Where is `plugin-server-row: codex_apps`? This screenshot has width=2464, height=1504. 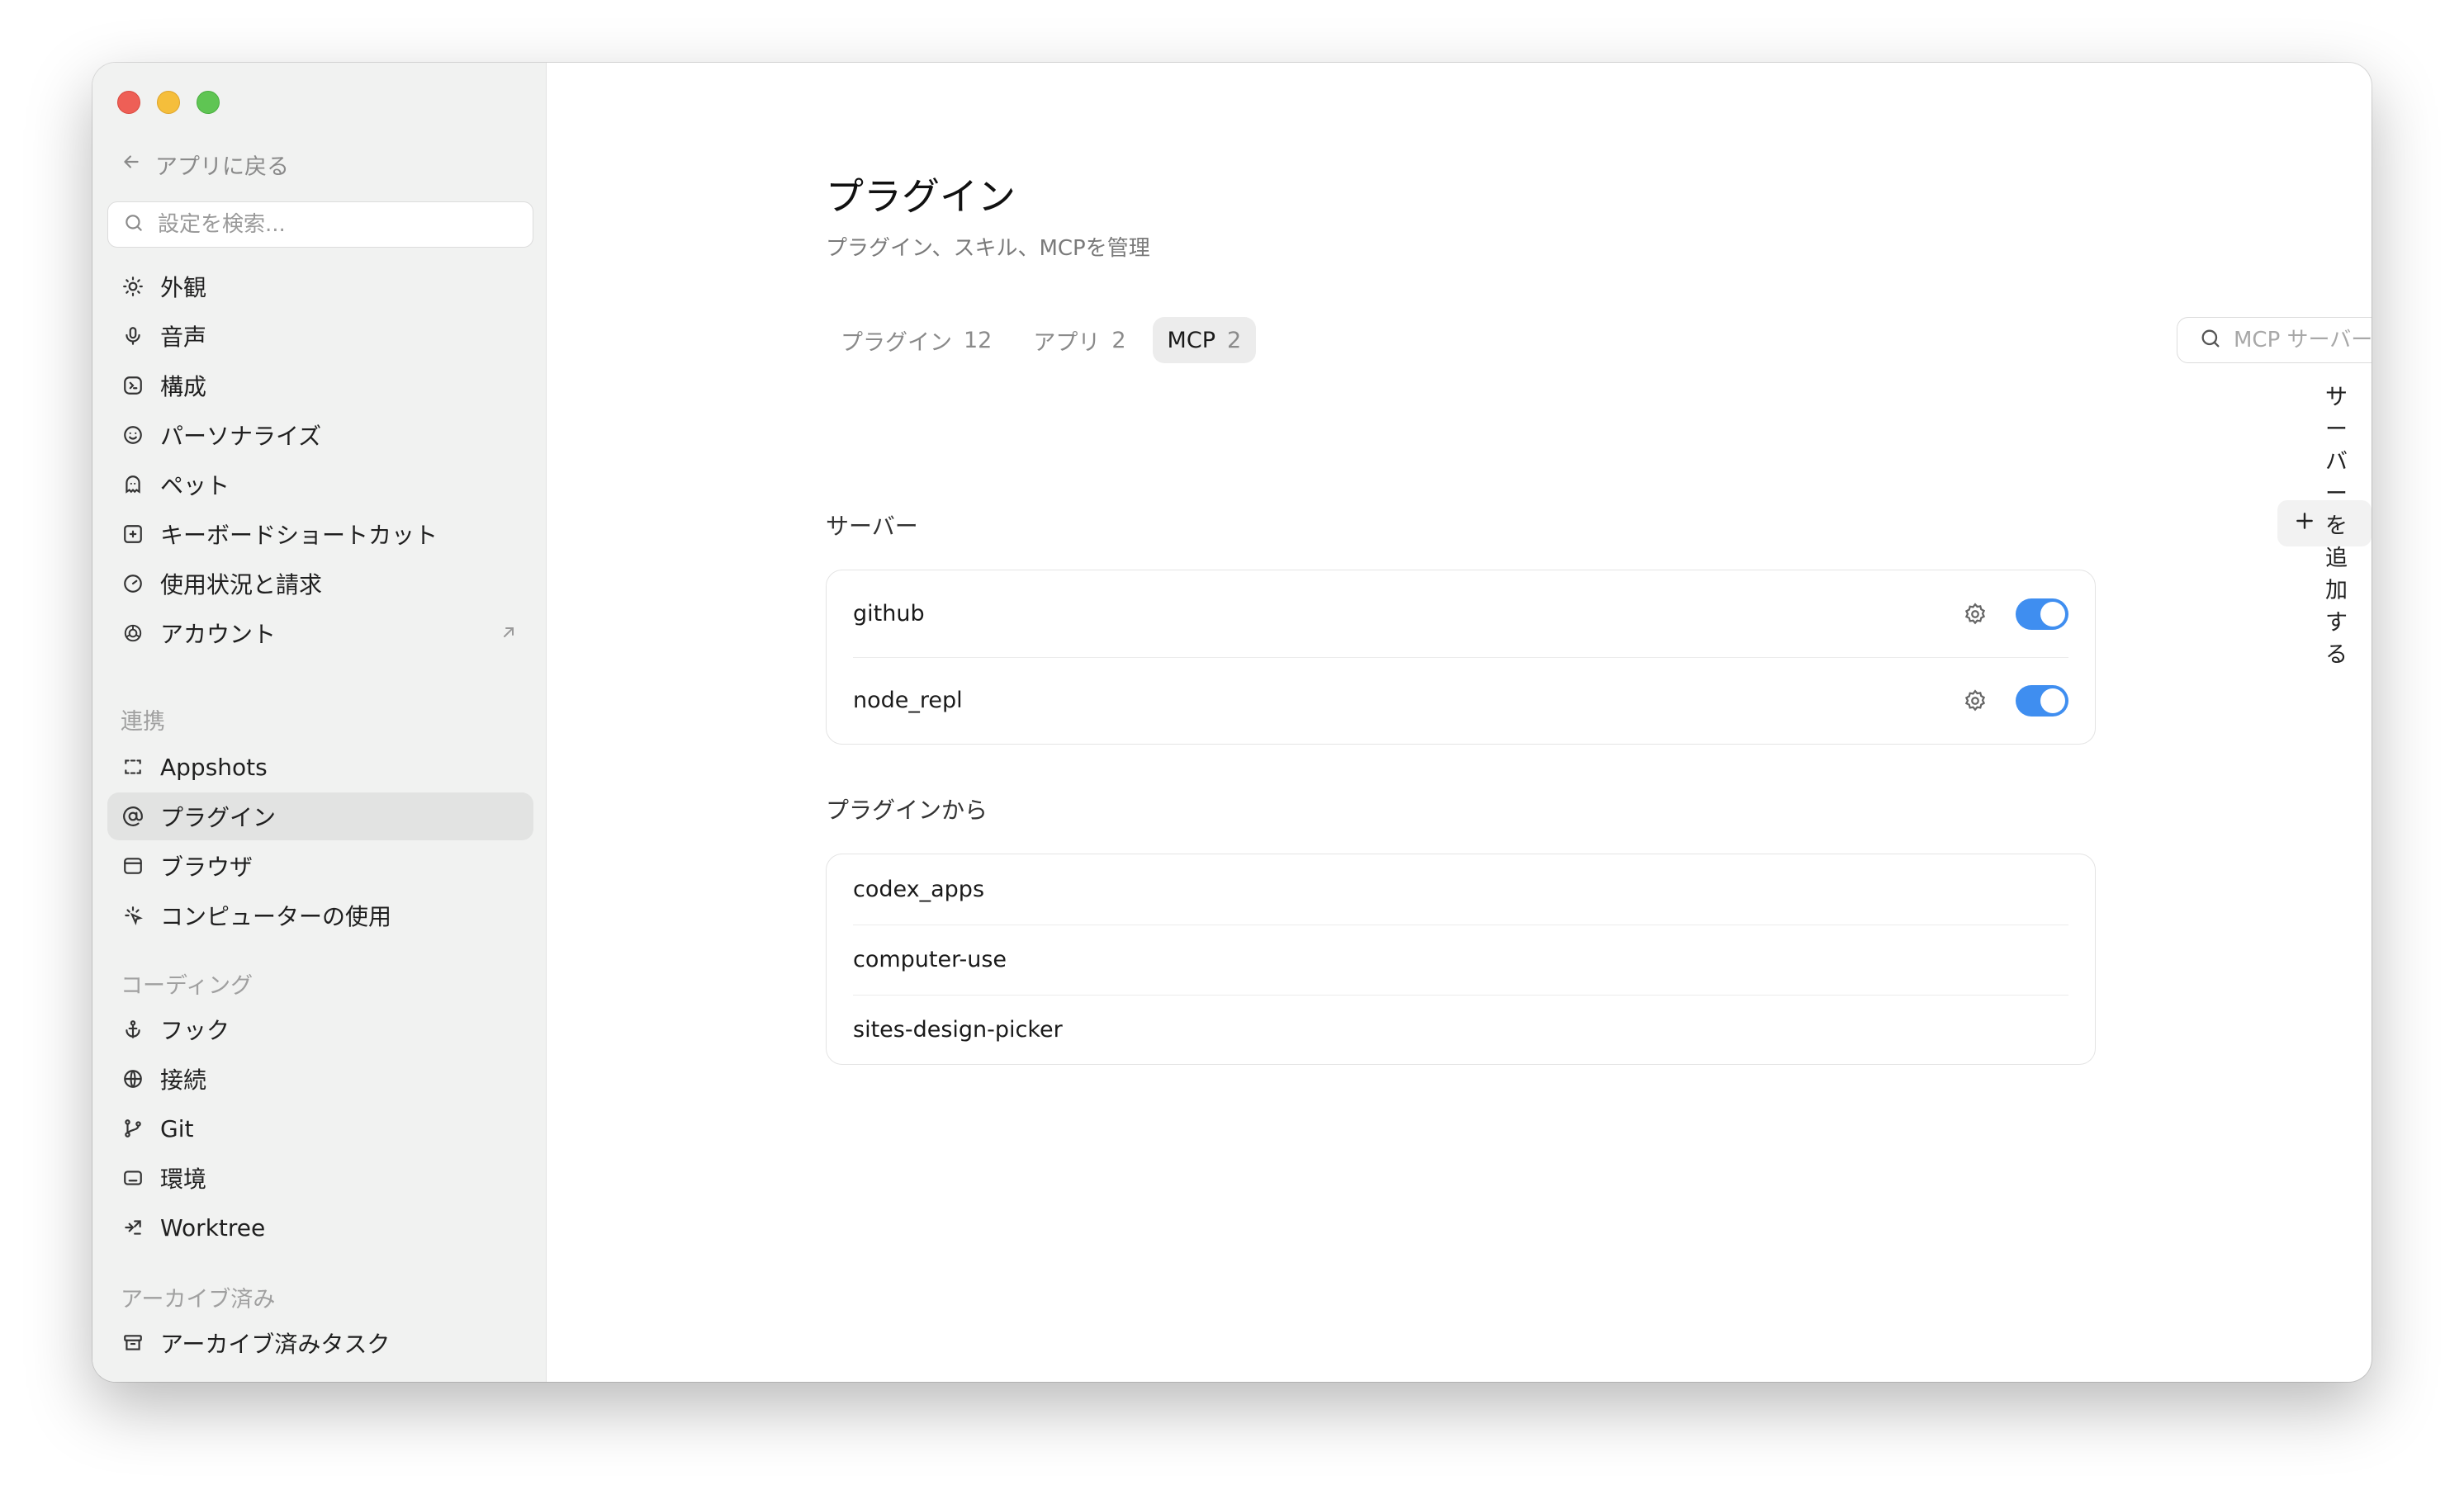
plugin-server-row: codex_apps is located at coordinates (1461, 889).